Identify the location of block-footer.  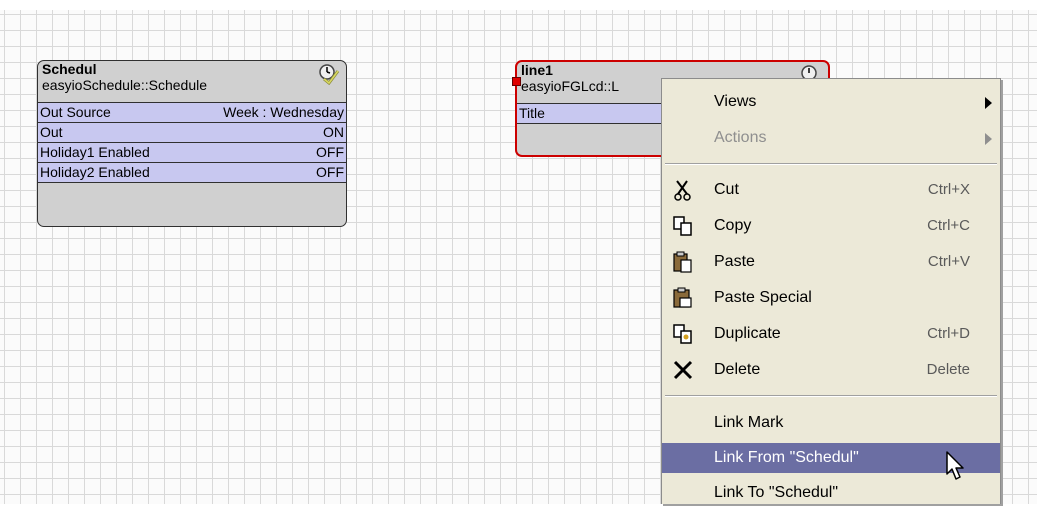
(192, 190).